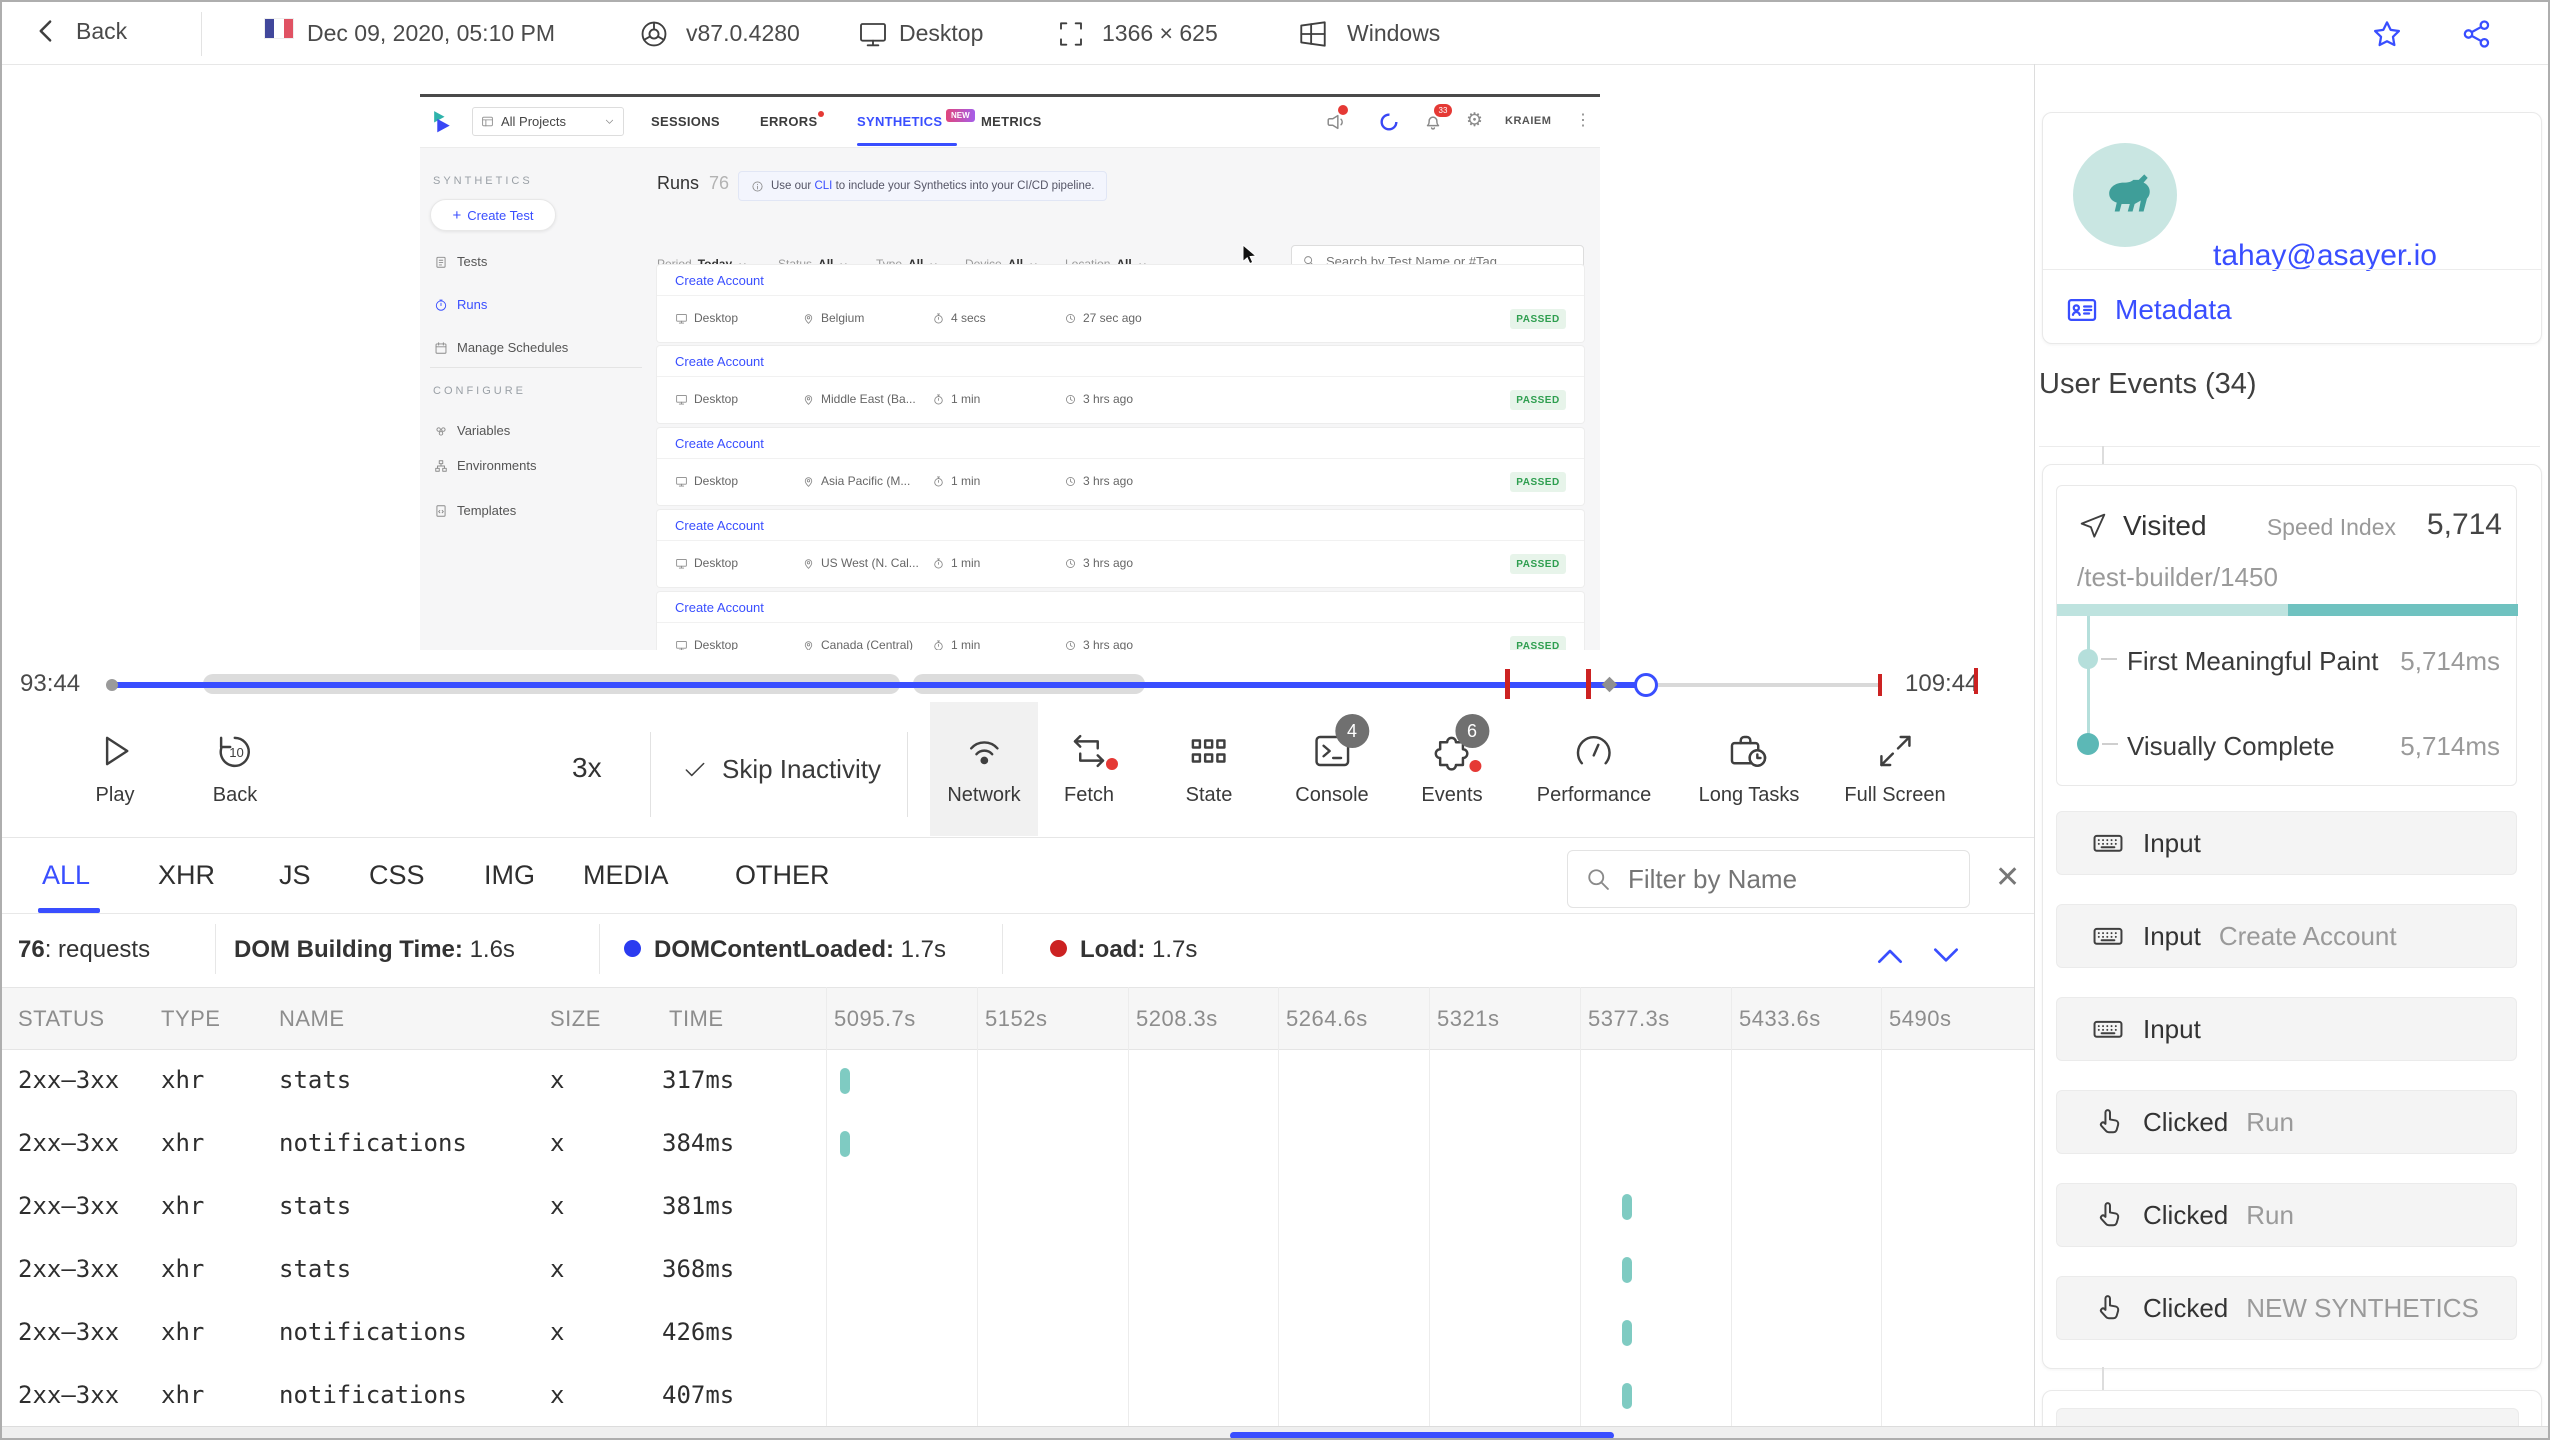  Describe the element at coordinates (501, 347) in the screenshot. I see `mini-sidebar-item-manage-schedules: Manage Schedules` at that location.